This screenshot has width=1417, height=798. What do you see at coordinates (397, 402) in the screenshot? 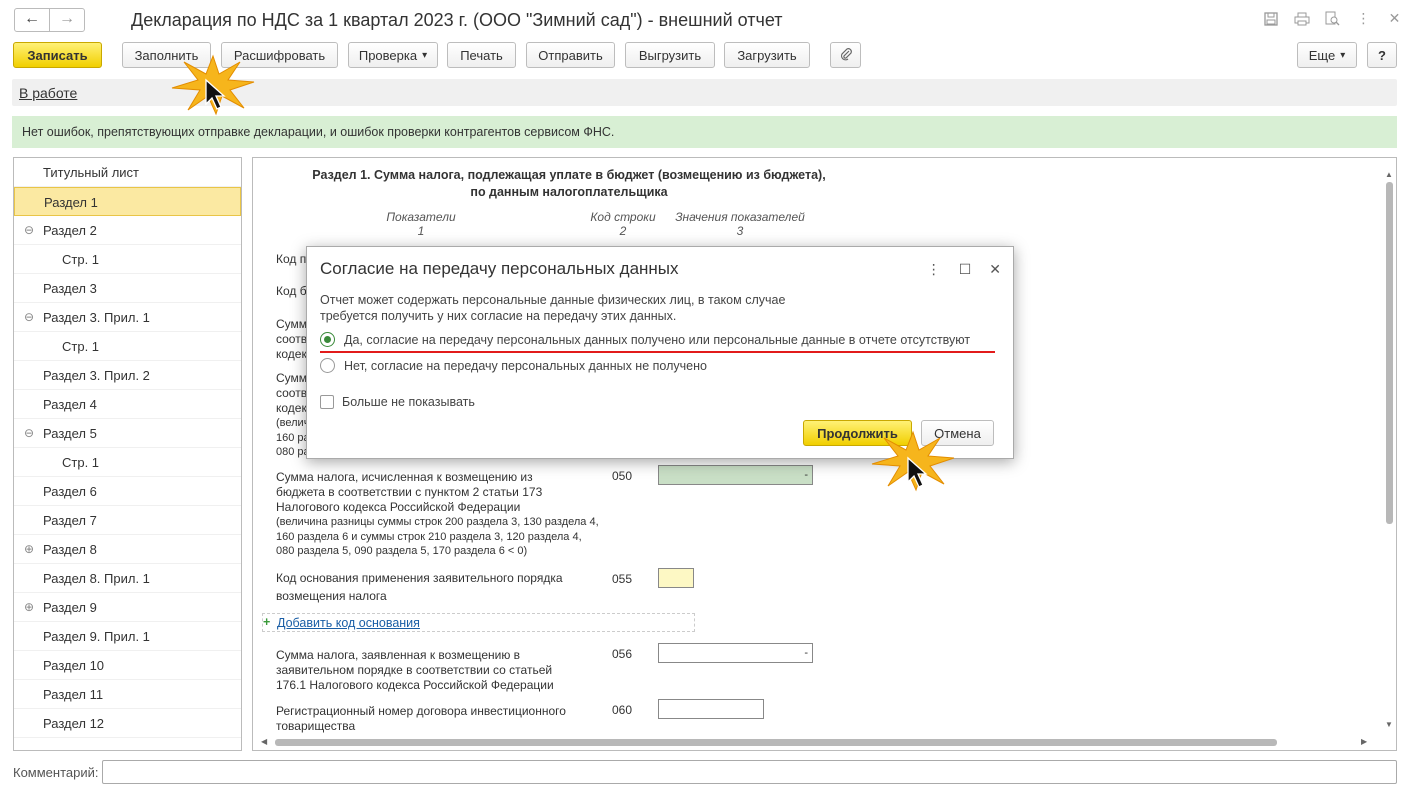
I see `dont-show-again-checkbox: Больше не показывать` at bounding box center [397, 402].